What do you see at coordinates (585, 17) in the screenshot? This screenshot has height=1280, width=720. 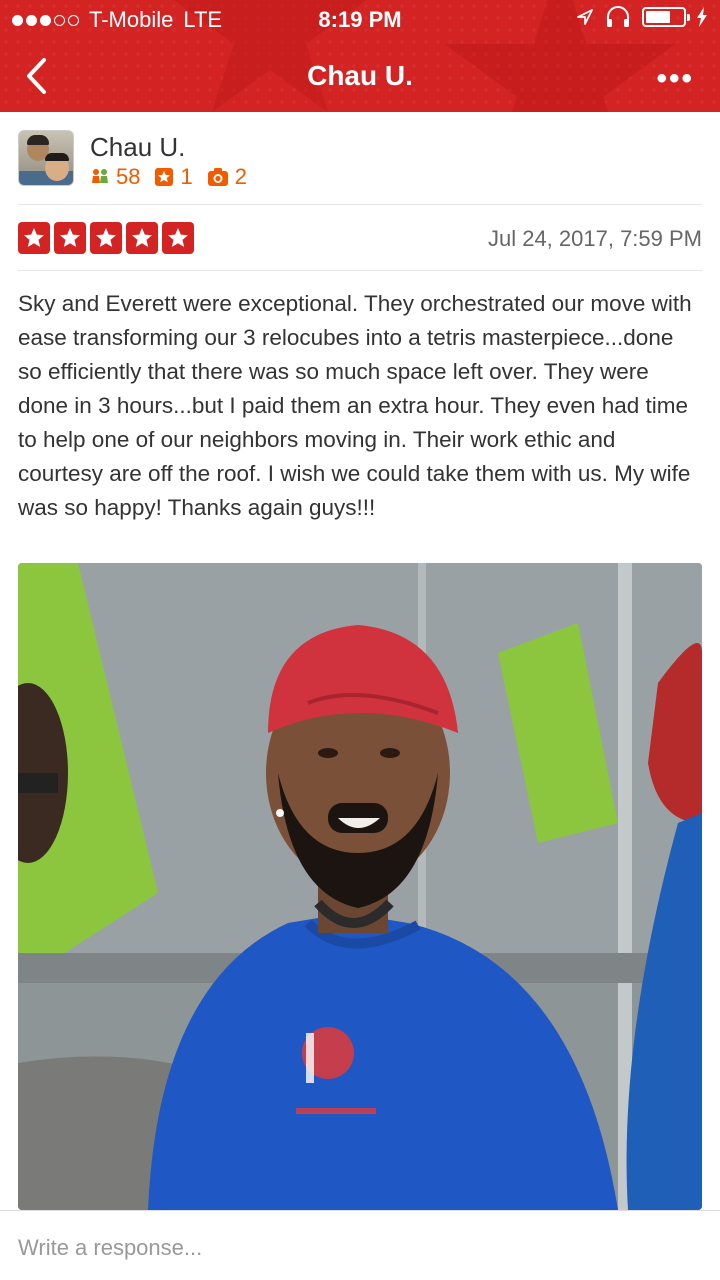 I see `location-arrow-icon` at bounding box center [585, 17].